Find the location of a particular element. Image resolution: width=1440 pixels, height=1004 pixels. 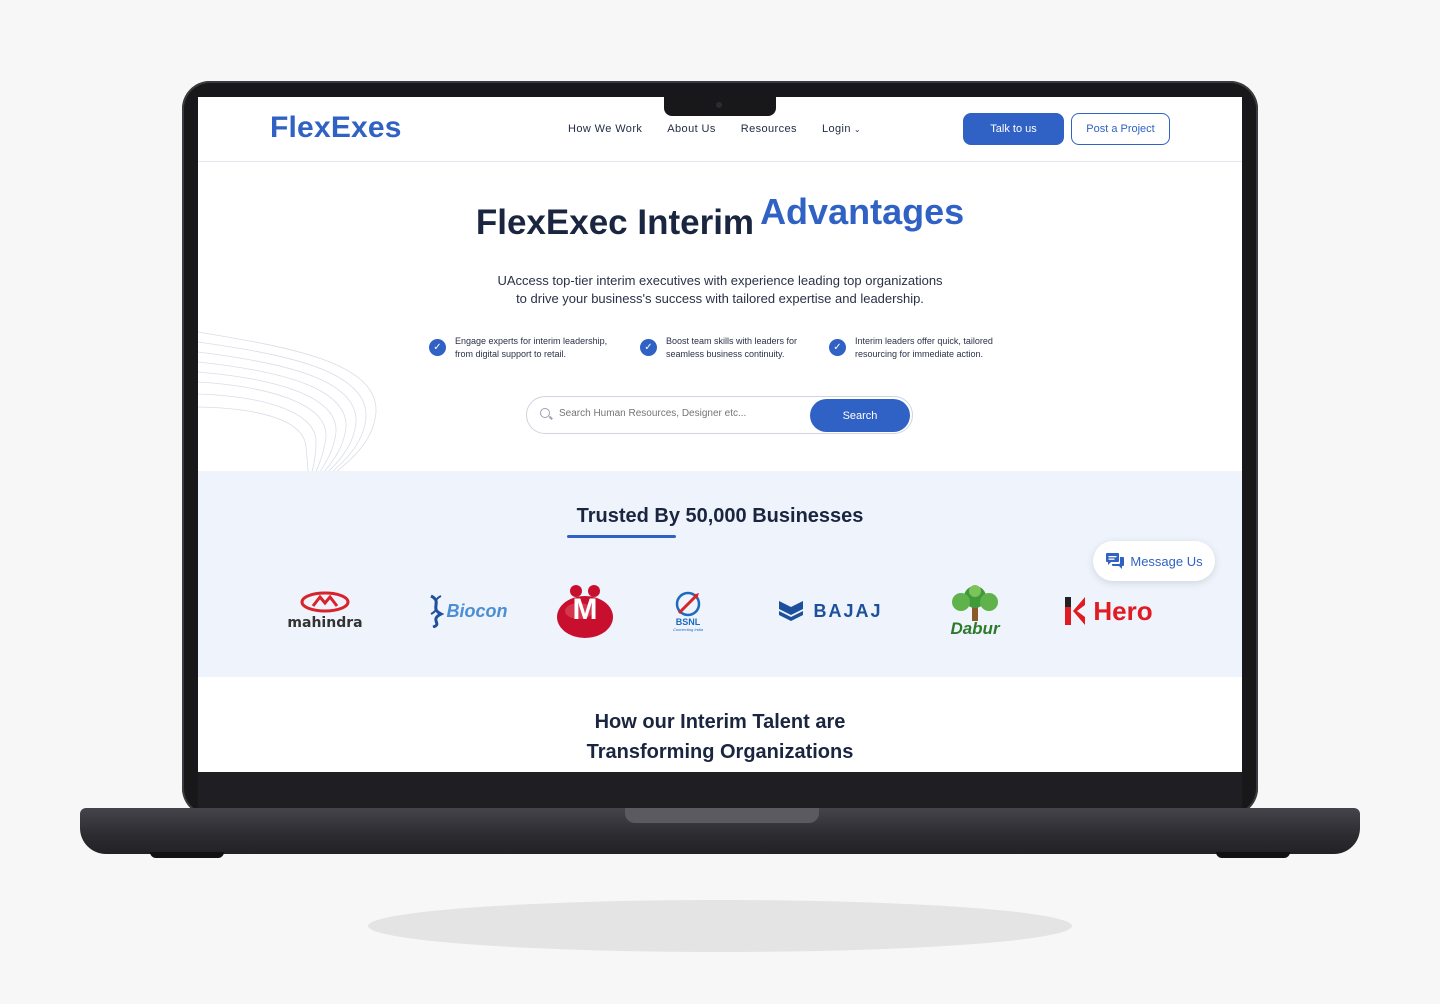

biocon-wordmark: Biocon is located at coordinates (477, 610).